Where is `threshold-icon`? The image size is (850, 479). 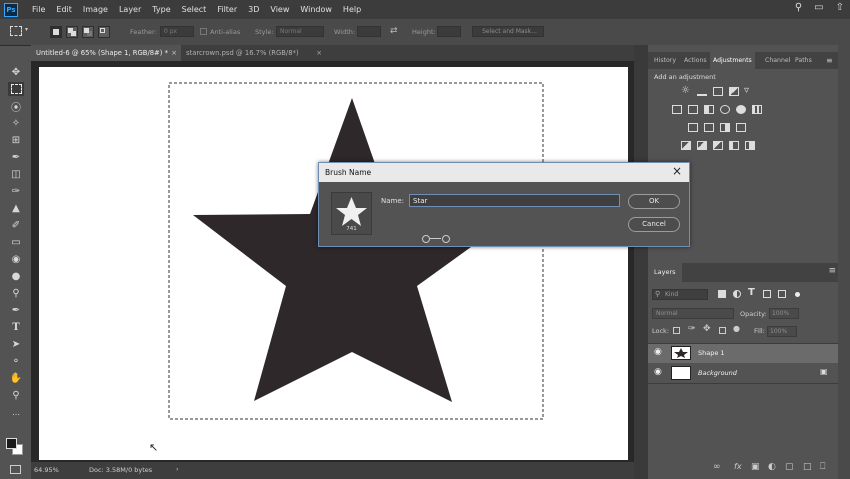
threshold-icon is located at coordinates (725, 127).